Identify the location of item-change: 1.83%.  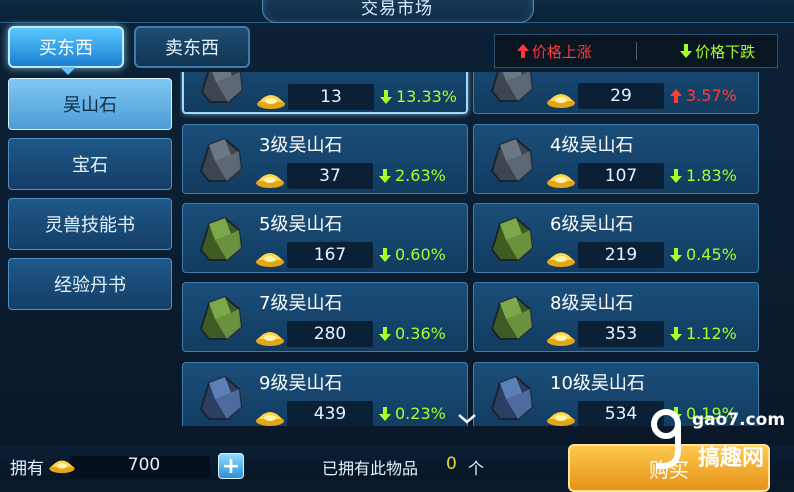
(703, 176).